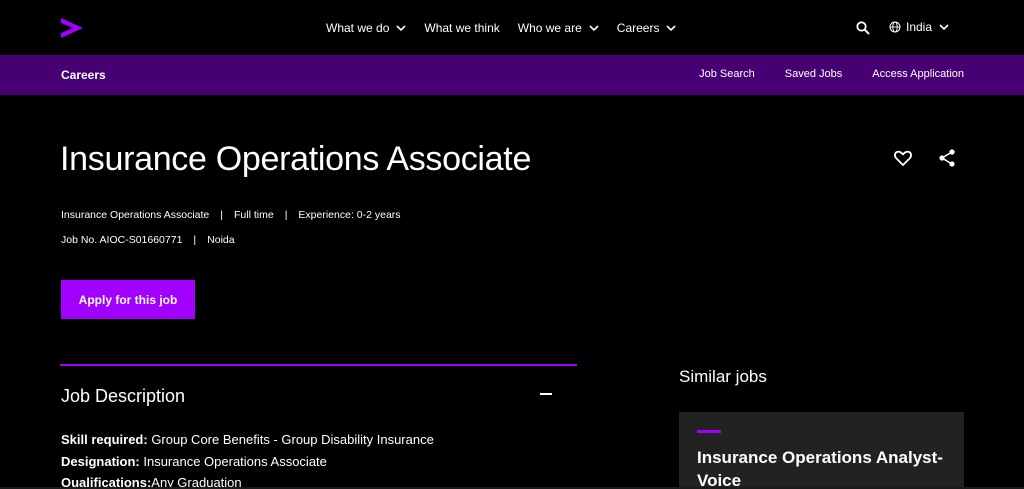  I want to click on careers-subnav: Job Search Saved Jobs Access Application, so click(816, 74).